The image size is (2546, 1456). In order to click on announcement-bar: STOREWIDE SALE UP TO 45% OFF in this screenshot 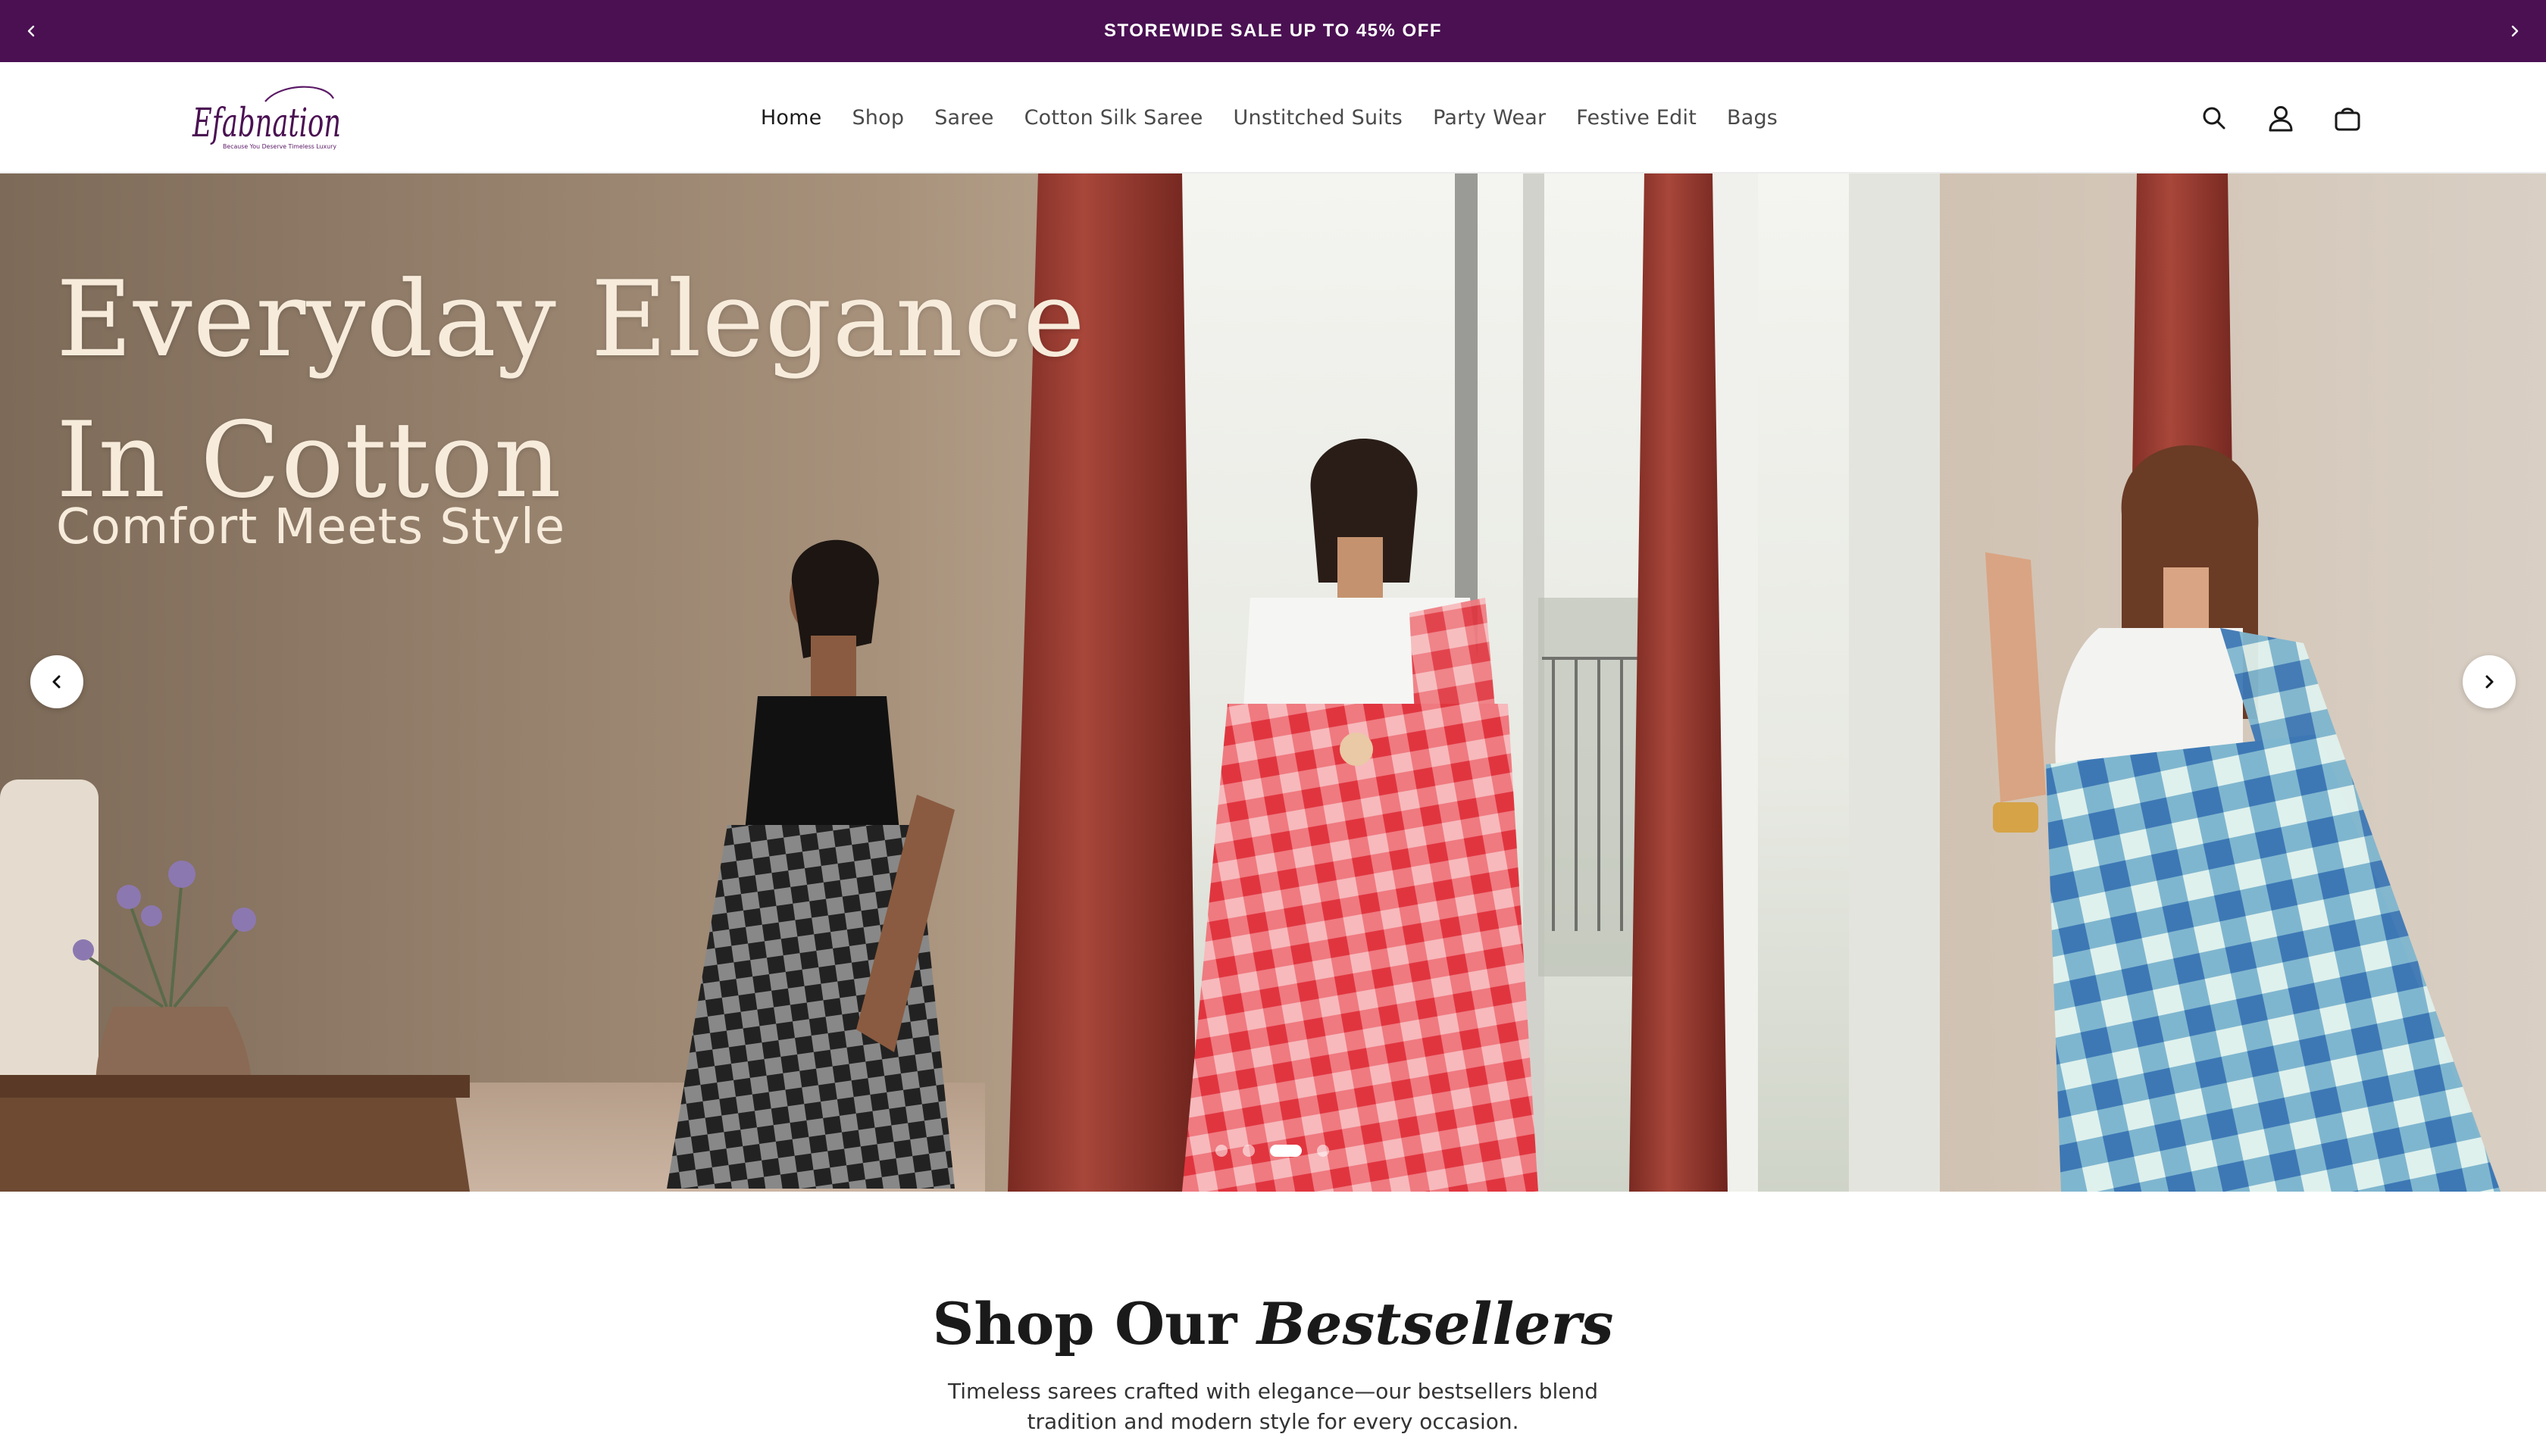, I will do `click(1273, 31)`.